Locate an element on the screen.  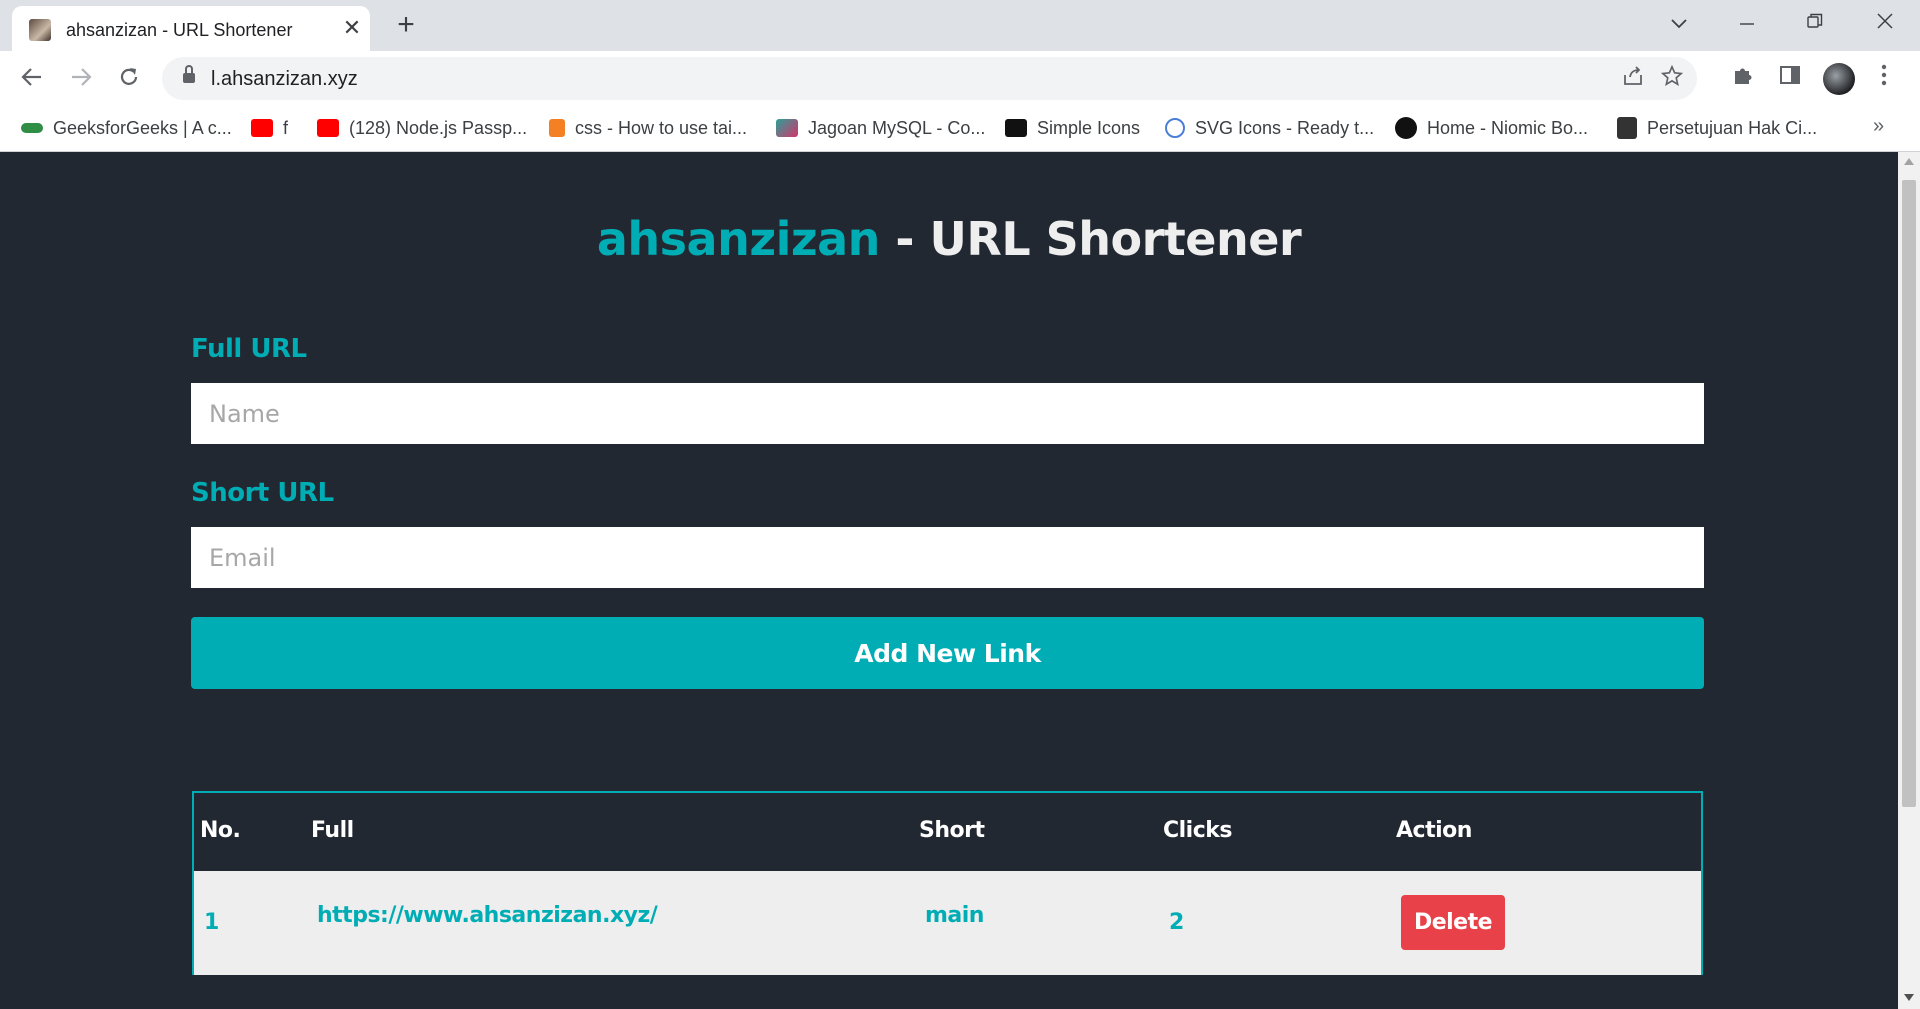
simple-icons-icon is located at coordinates (1016, 128).